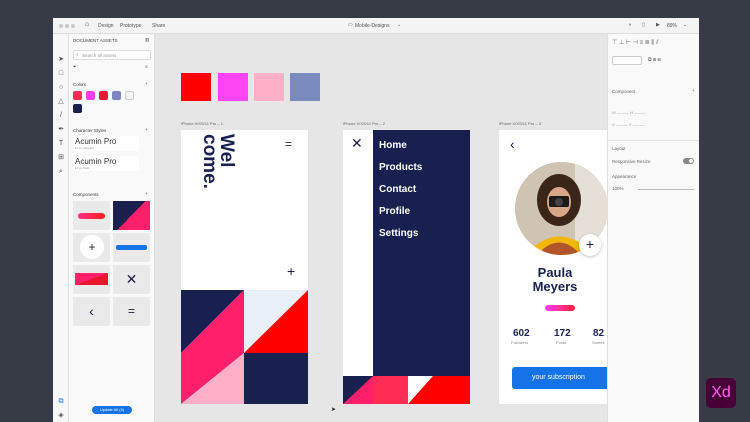 Image resolution: width=750 pixels, height=422 pixels. I want to click on colors-section-label: Colors, so click(79, 84).